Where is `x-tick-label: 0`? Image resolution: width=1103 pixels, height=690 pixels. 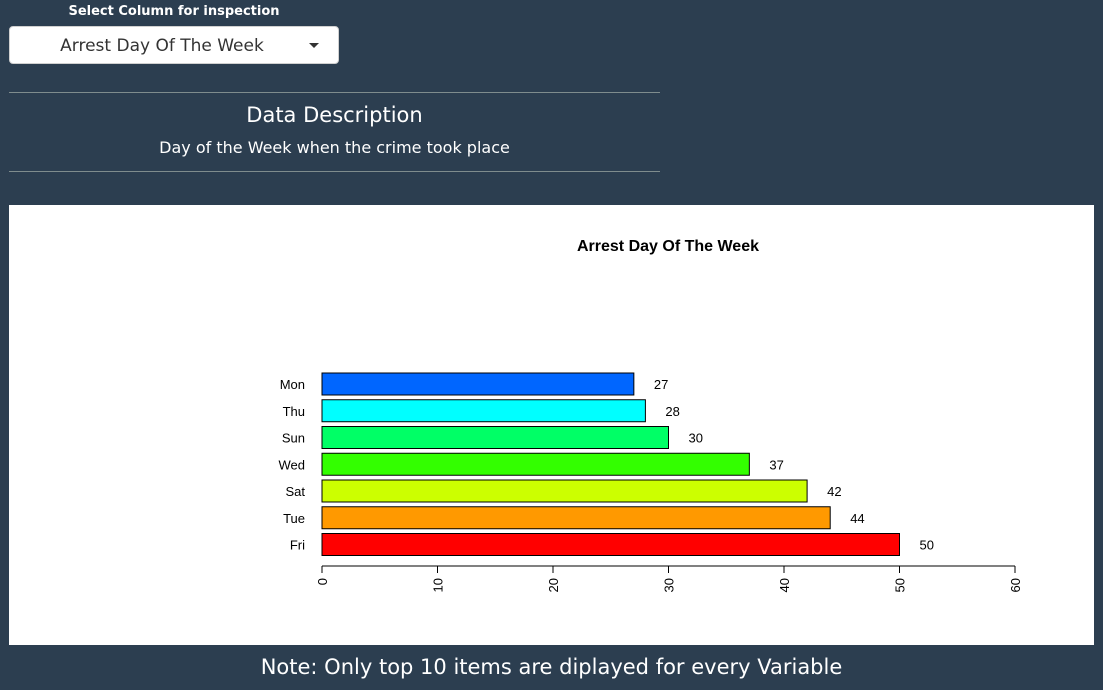
x-tick-label: 0 is located at coordinates (322, 581).